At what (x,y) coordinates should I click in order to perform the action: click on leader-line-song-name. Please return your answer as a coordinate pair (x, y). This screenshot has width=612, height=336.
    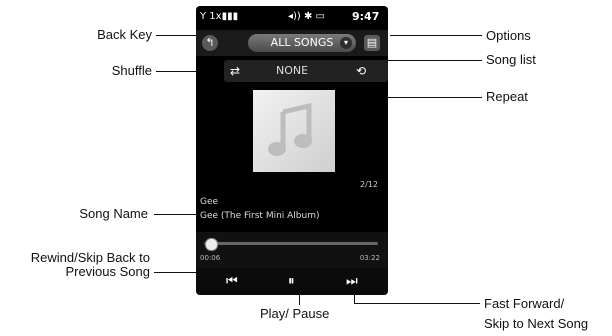
    Looking at the image, I should click on (178, 214).